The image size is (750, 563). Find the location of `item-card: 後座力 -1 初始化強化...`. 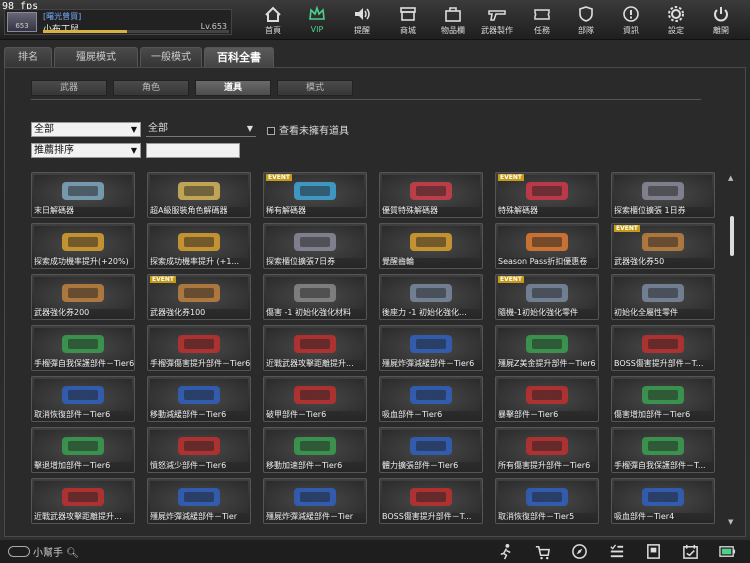

item-card: 後座力 -1 初始化強化... is located at coordinates (431, 297).